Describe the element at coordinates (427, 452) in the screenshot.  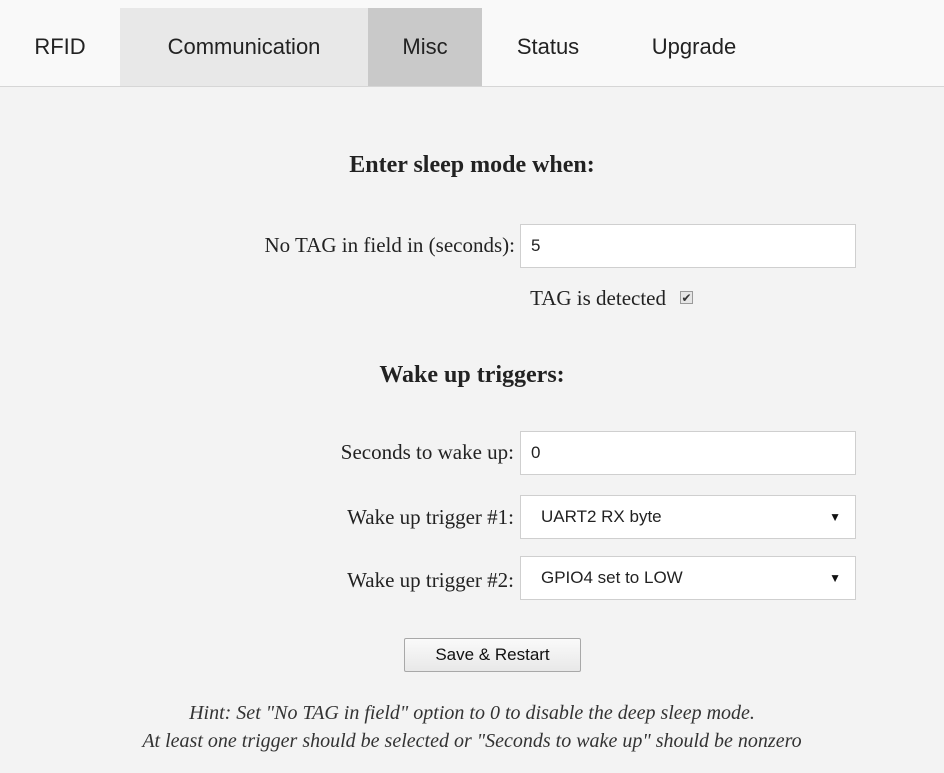
I see `seconds-to-wake-label: Seconds to wake up:` at that location.